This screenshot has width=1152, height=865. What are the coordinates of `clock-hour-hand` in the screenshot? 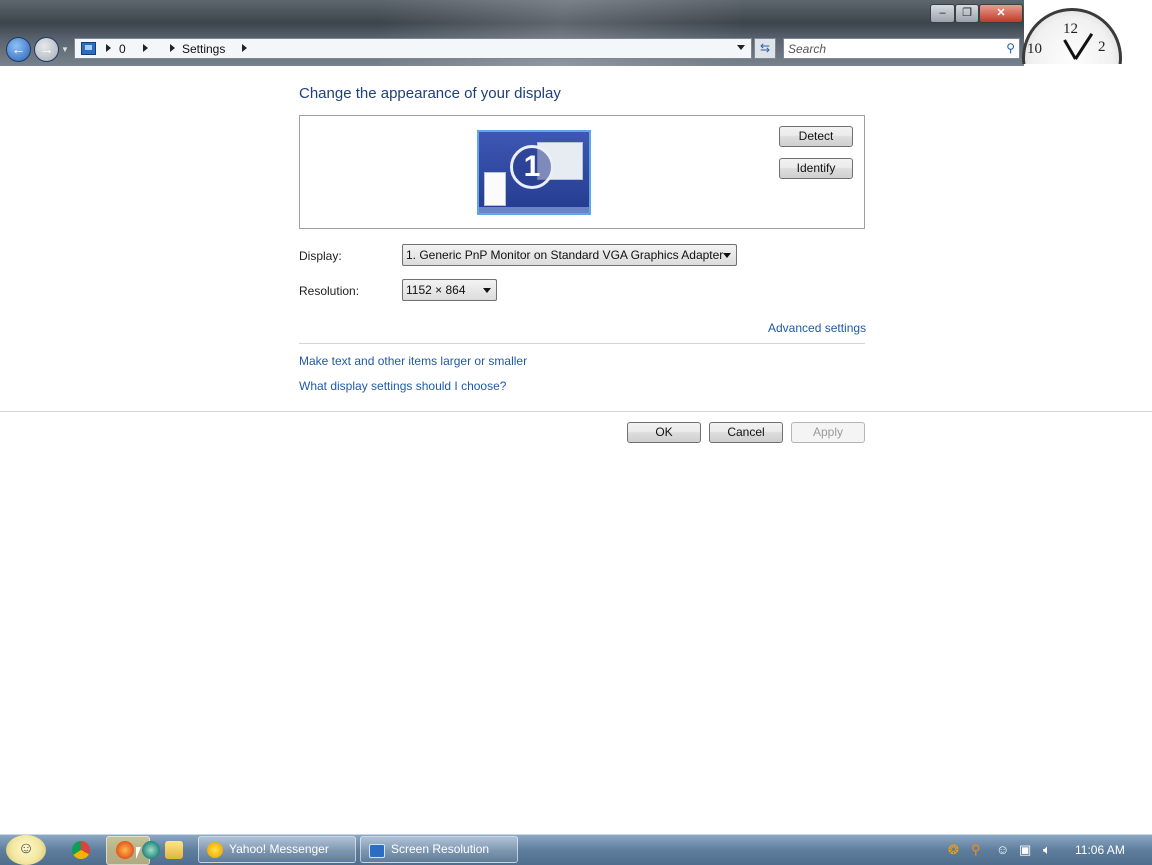 It's located at (1070, 49).